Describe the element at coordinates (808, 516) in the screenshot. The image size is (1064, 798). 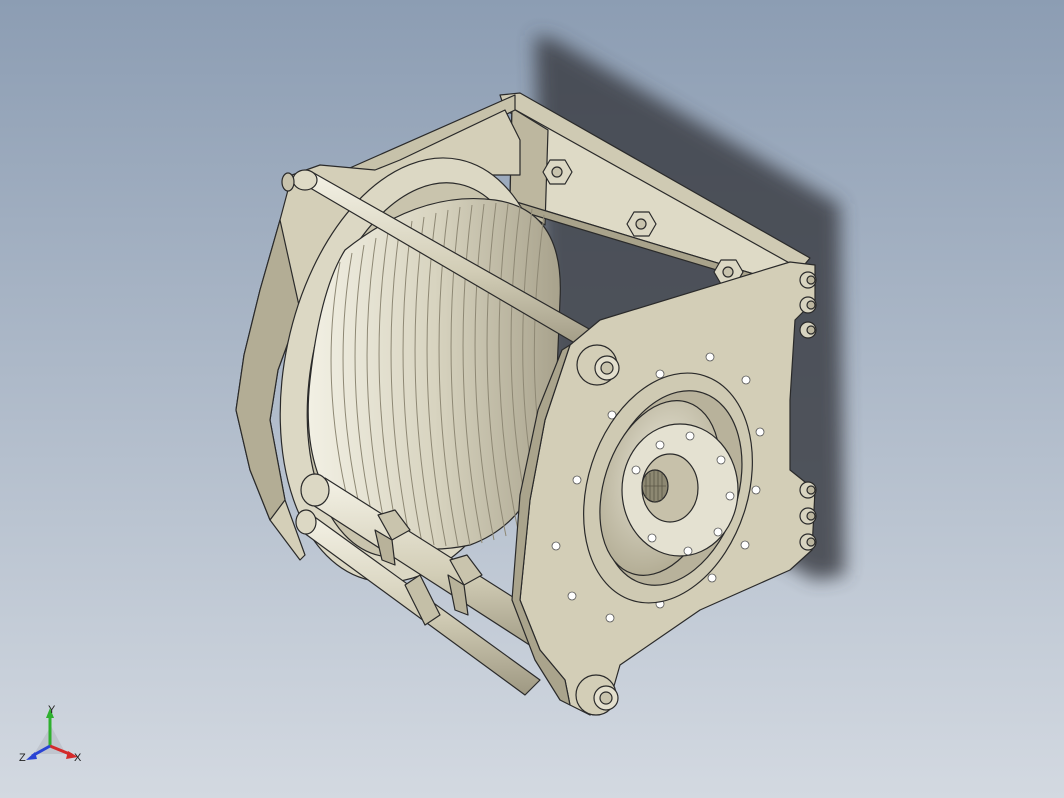
I see `side-bolt-column-bottom` at that location.